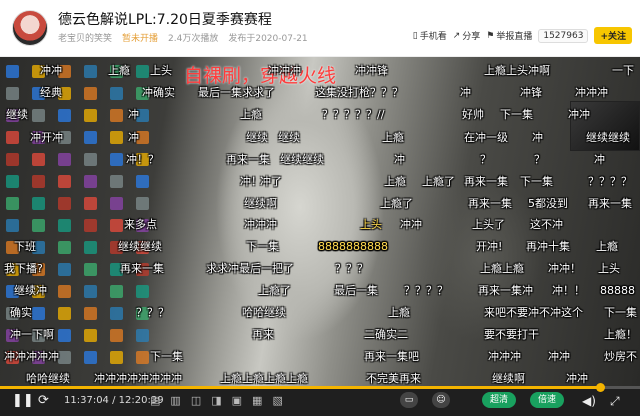 The image size is (640, 416). Describe the element at coordinates (155, 400) in the screenshot. I see `danmaku-toggle-icon: ▤` at that location.